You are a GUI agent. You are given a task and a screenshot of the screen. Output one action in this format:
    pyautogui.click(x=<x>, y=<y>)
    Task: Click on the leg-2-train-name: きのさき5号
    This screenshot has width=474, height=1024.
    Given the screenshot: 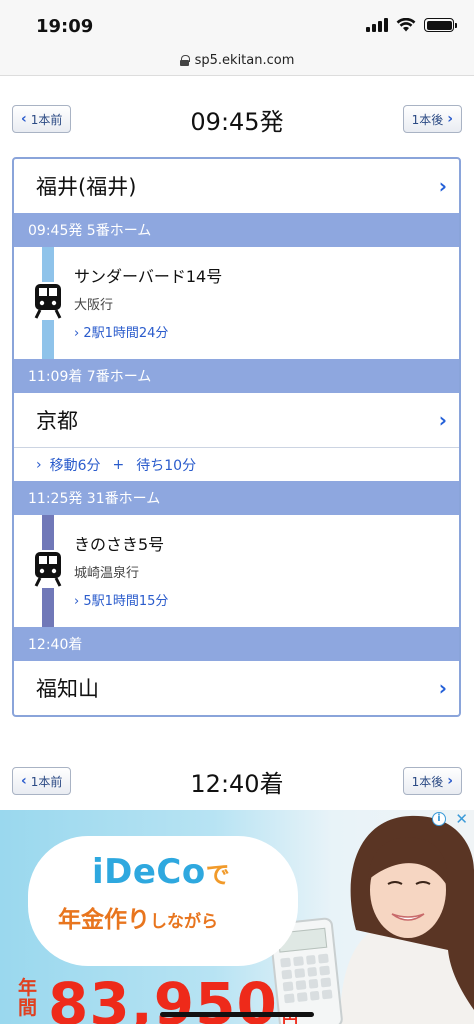 What is the action you would take?
    pyautogui.click(x=119, y=544)
    